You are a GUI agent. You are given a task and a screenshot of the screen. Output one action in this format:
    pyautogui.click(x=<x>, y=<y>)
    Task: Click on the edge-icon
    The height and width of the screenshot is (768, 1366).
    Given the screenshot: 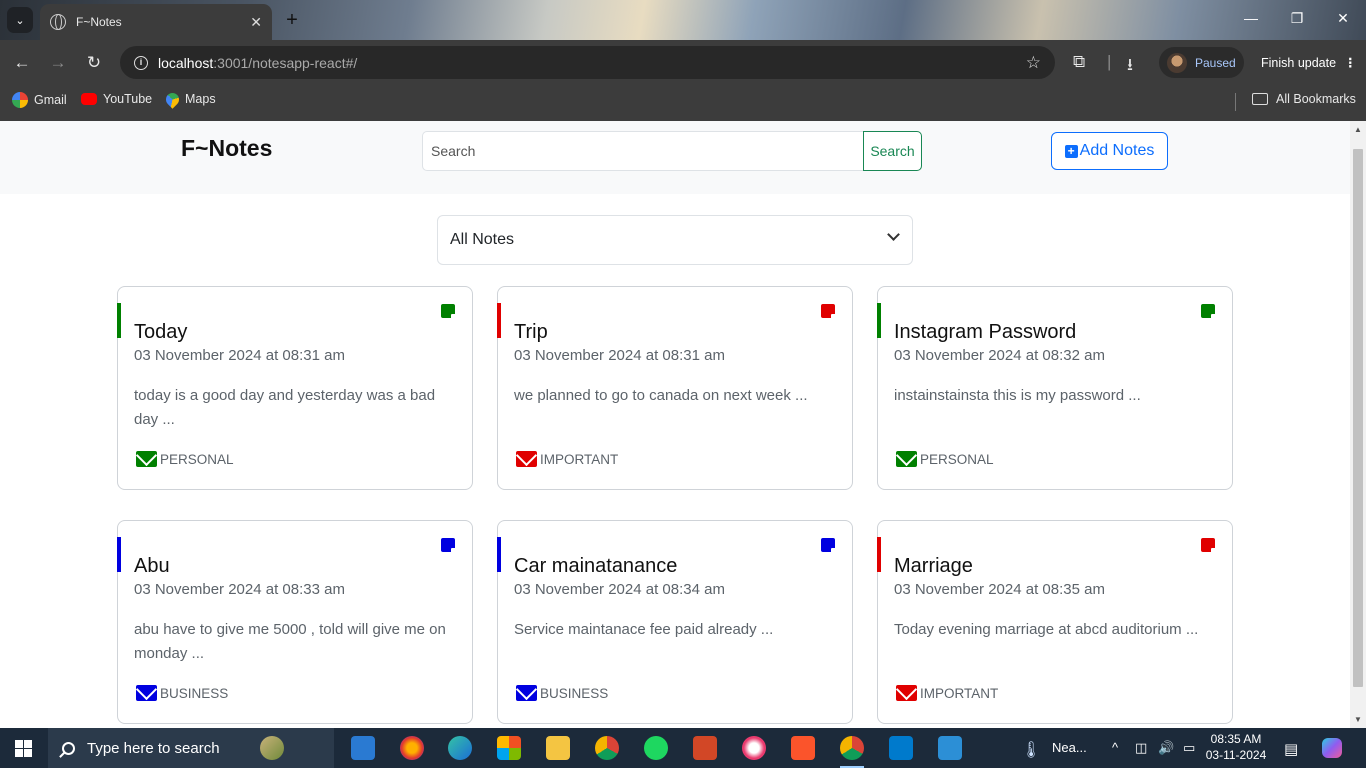 What is the action you would take?
    pyautogui.click(x=460, y=748)
    